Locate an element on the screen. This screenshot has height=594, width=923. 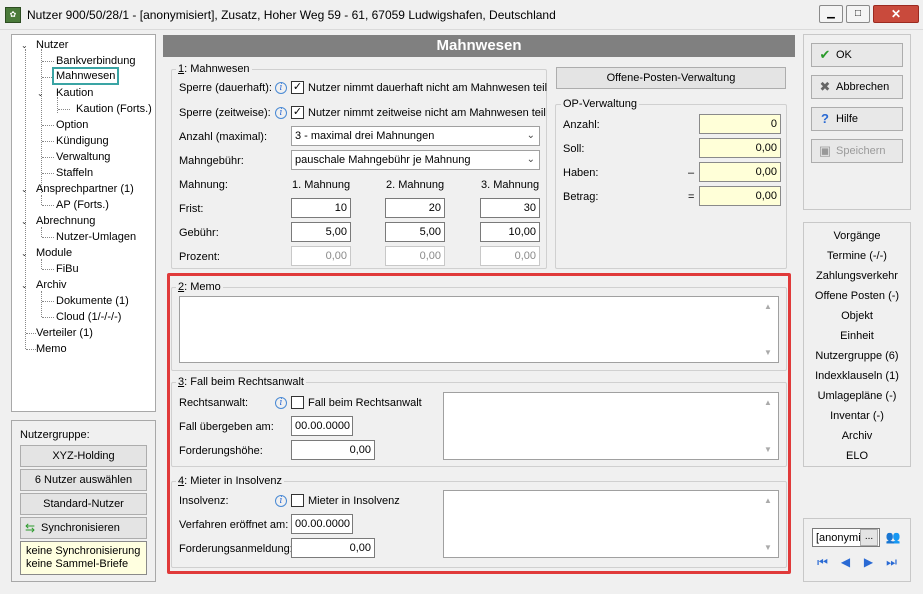
sync-note-line1: keine Synchronisierung is located at coordinates (83, 551).